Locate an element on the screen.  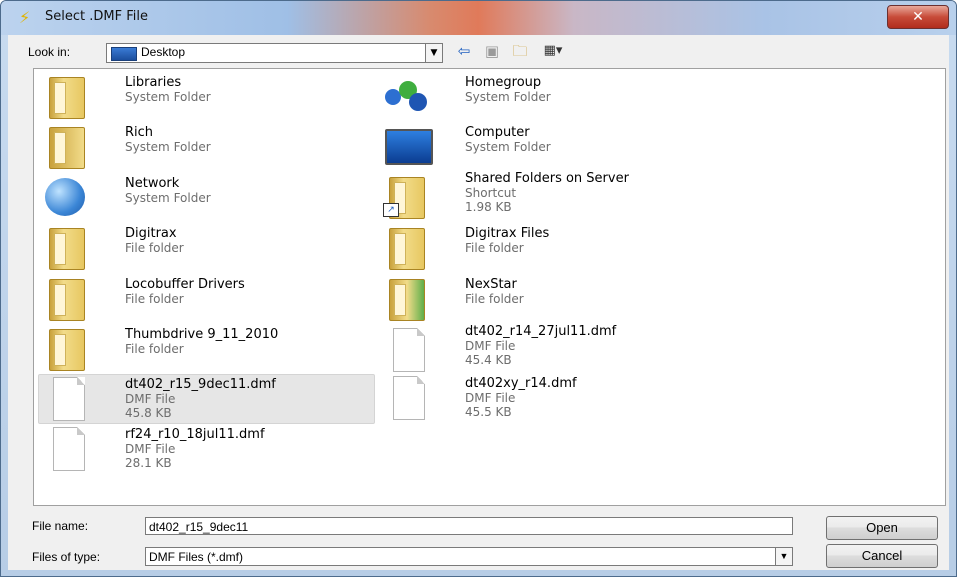
list-item: Rich System Folder is located at coordinates (206, 147).